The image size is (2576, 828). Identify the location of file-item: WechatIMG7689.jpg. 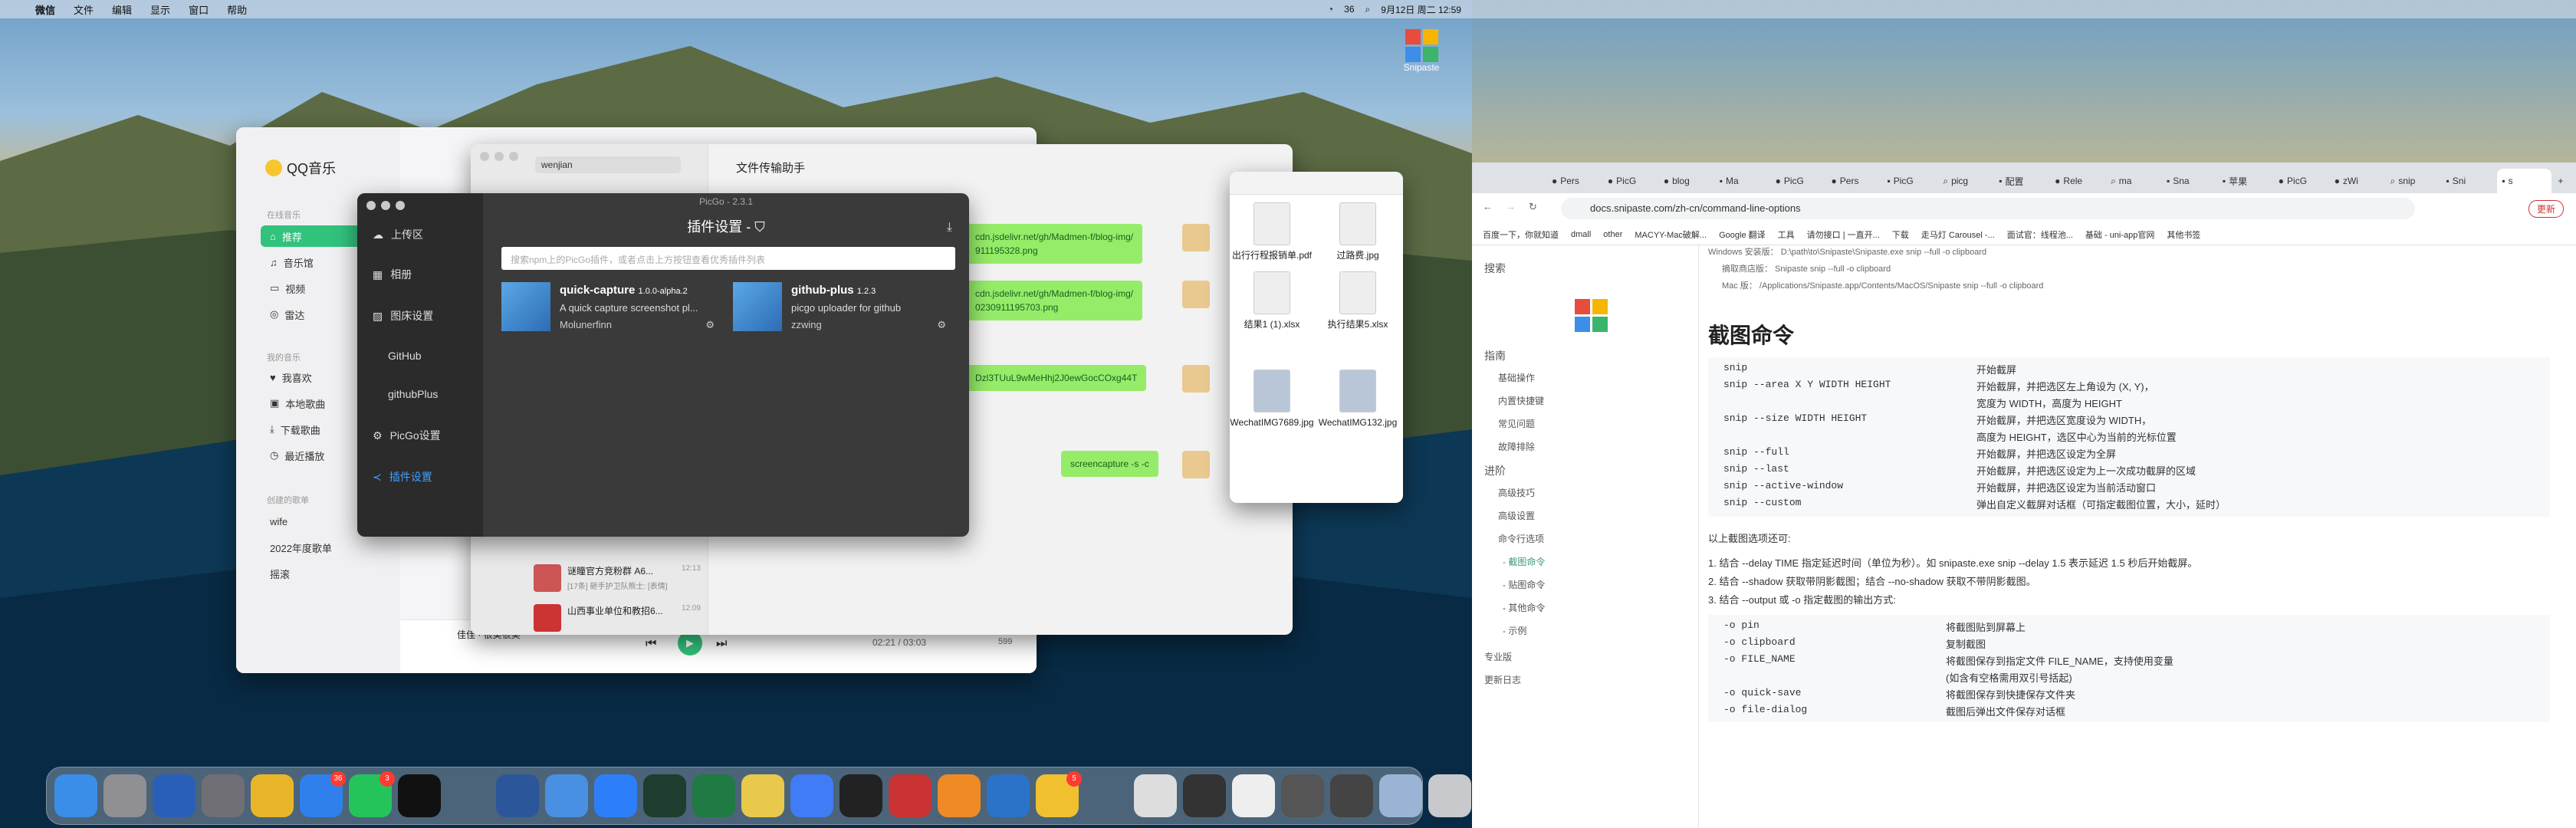
(1272, 399).